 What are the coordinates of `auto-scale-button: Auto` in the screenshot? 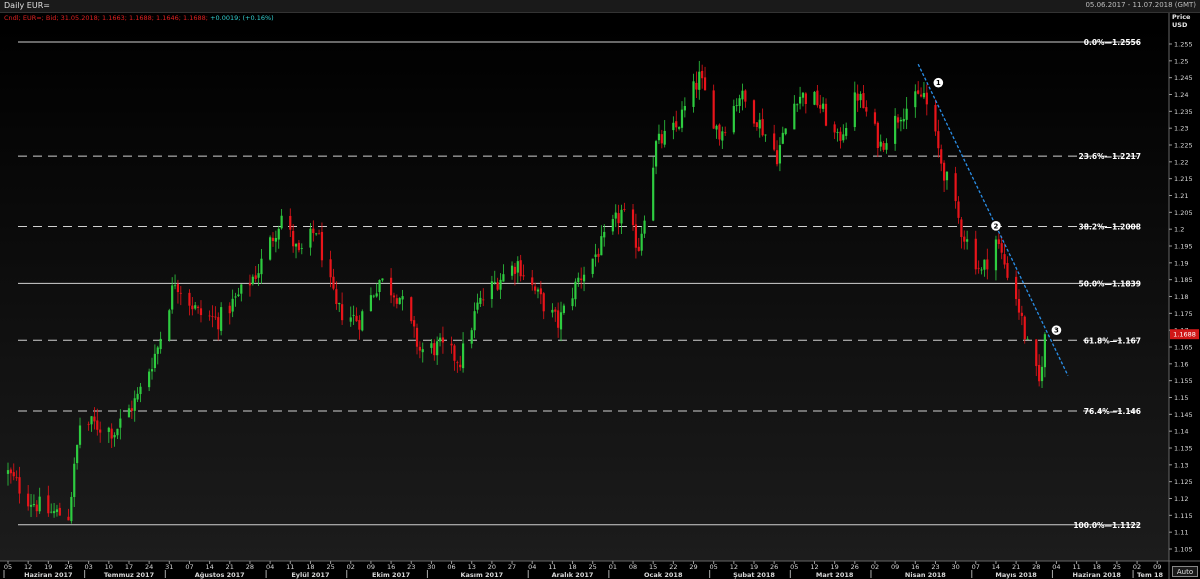 It's located at (1185, 571).